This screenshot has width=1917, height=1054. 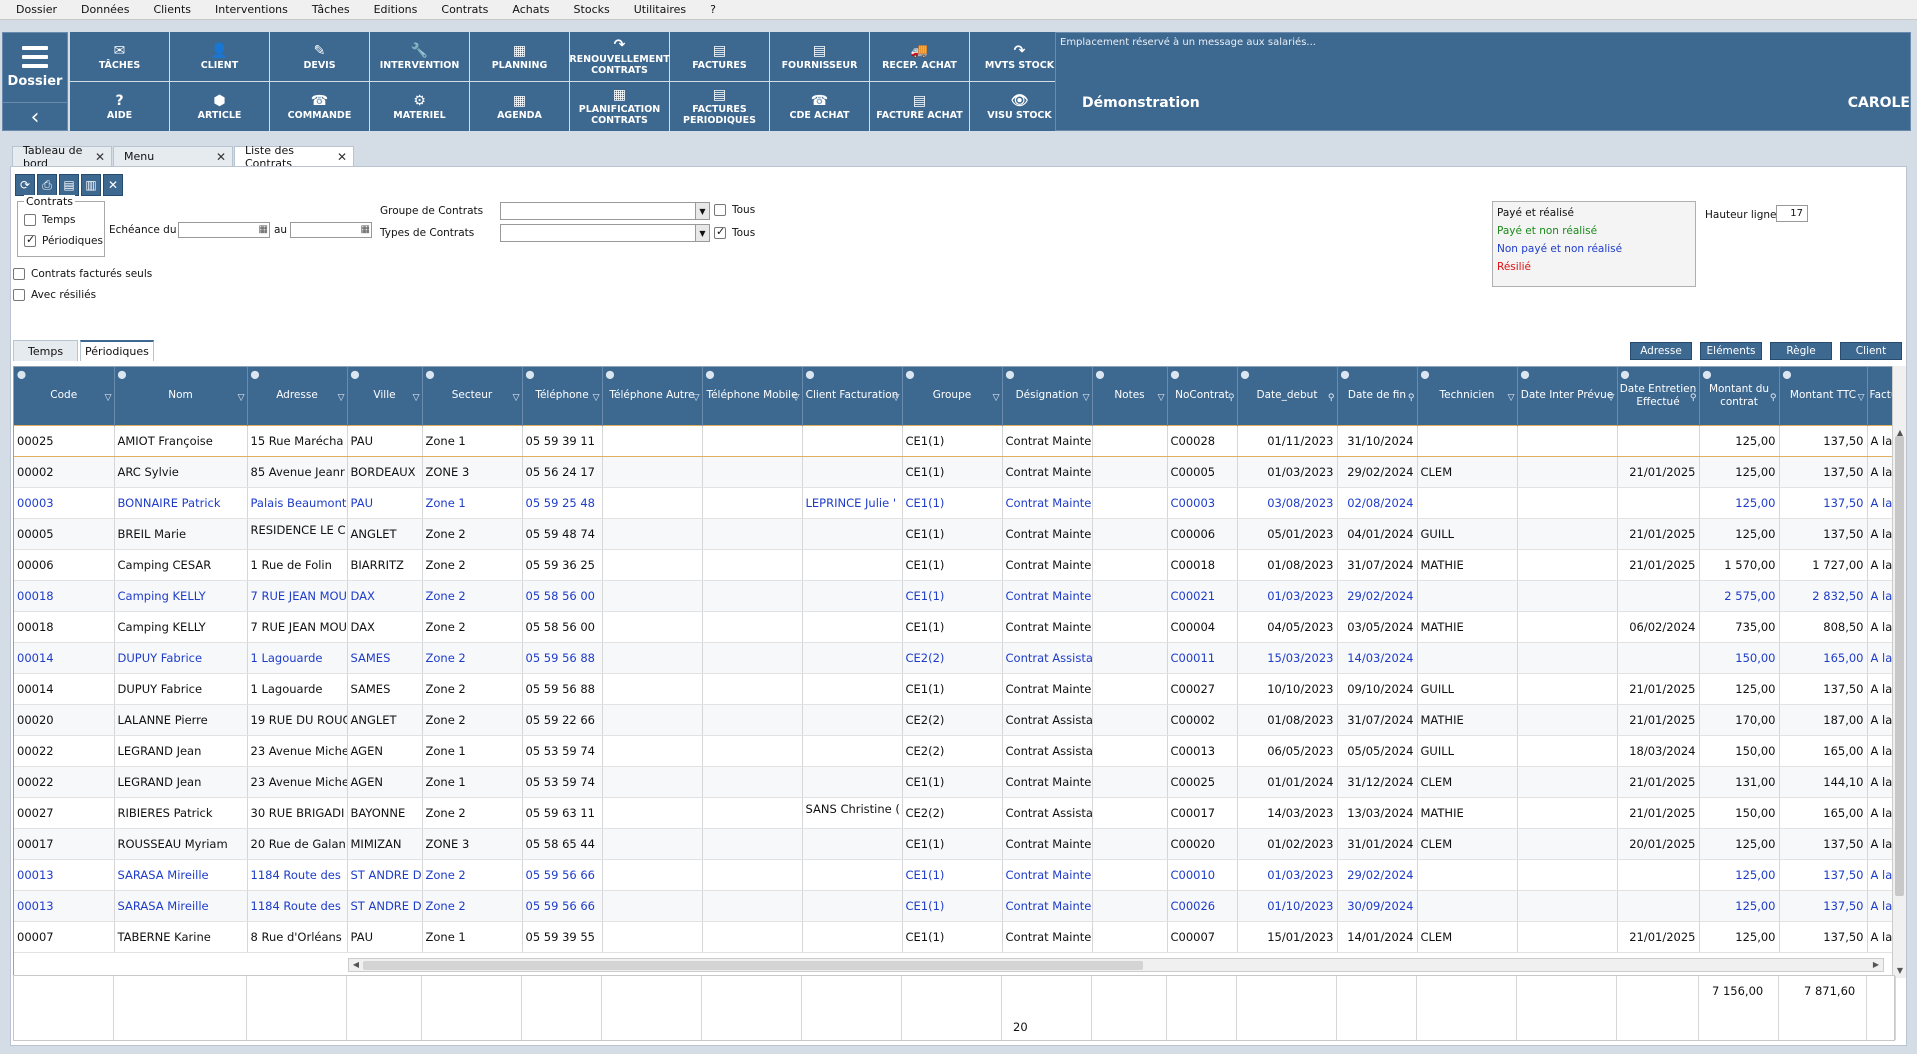 What do you see at coordinates (562, 782) in the screenshot?
I see `cell-telephone: 05 53 59 74` at bounding box center [562, 782].